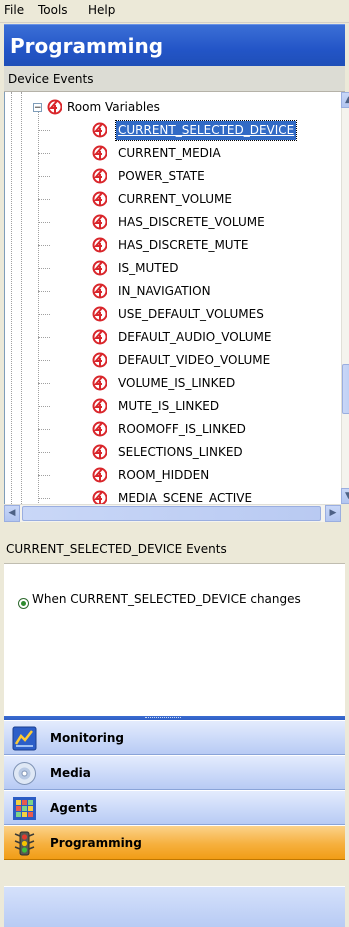  What do you see at coordinates (161, 176) in the screenshot?
I see `tree-item-label: POWER_STATE` at bounding box center [161, 176].